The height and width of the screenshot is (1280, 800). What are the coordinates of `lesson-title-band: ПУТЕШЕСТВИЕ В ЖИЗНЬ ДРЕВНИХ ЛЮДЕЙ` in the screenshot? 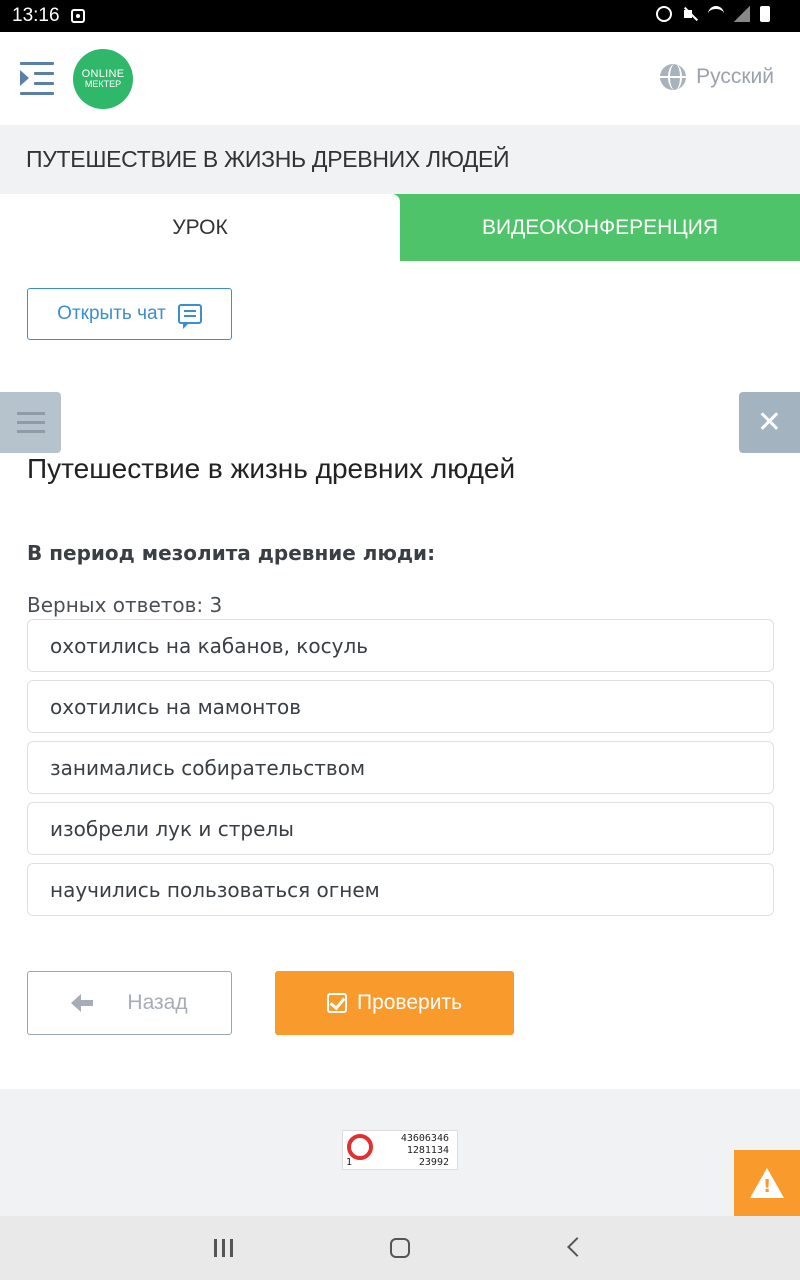 It's located at (400, 159).